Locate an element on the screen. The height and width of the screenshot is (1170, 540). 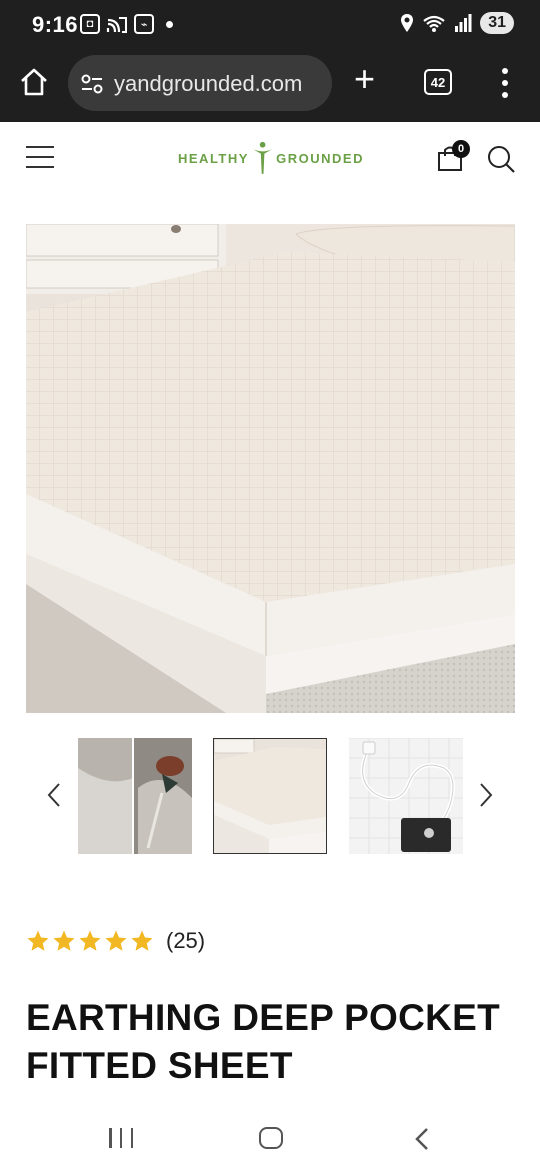
sheet-detail-thumbnail is located at coordinates (135, 796).